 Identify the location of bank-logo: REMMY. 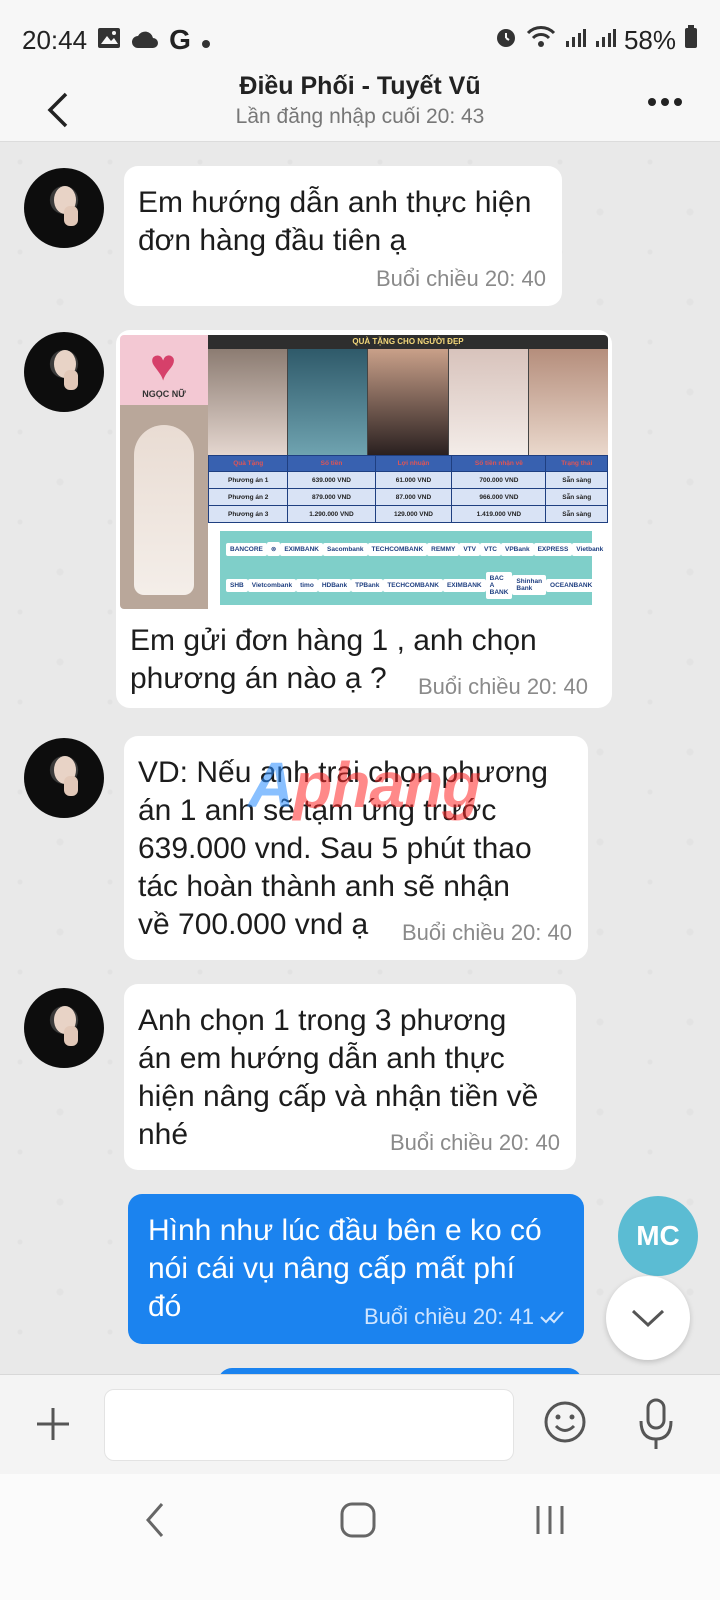
(443, 549).